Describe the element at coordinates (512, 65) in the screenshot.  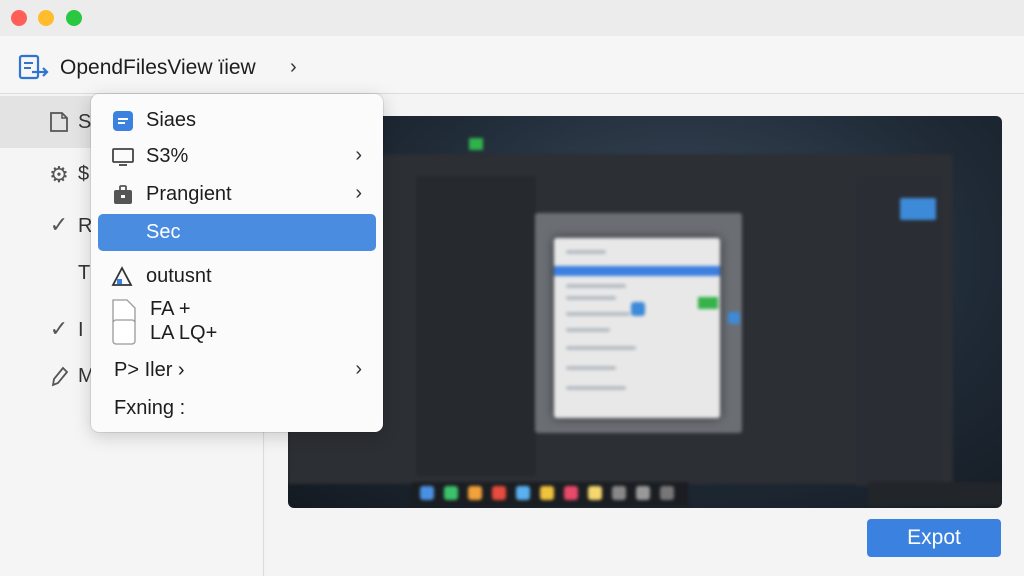
I see `toolbar: OpendFilesView ïiew ›` at that location.